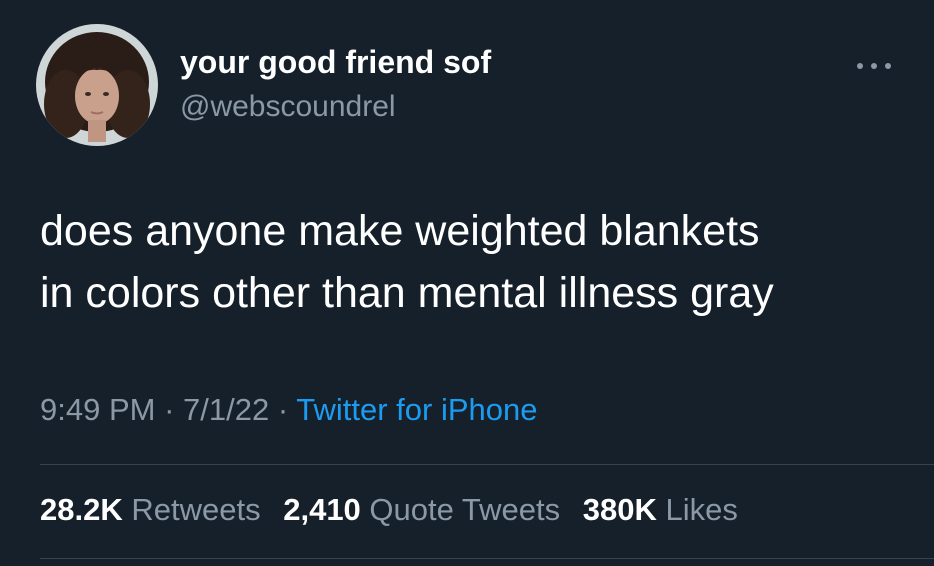  Describe the element at coordinates (619, 509) in the screenshot. I see `likes-count: 380K` at that location.